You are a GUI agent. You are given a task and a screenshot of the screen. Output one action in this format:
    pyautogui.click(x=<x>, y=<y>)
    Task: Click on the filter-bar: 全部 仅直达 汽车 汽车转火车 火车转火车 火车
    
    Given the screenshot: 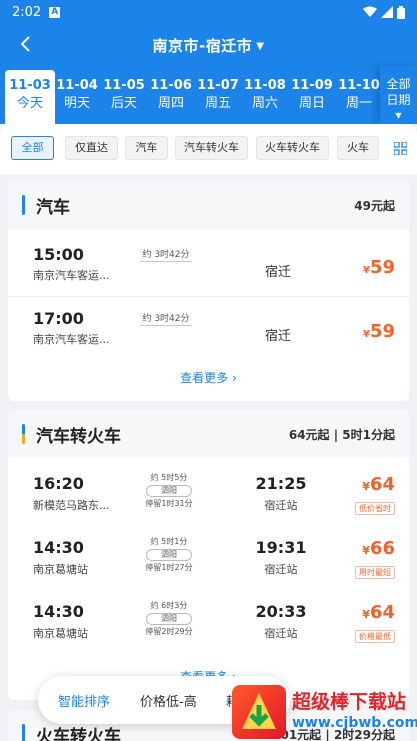 What is the action you would take?
    pyautogui.click(x=208, y=149)
    